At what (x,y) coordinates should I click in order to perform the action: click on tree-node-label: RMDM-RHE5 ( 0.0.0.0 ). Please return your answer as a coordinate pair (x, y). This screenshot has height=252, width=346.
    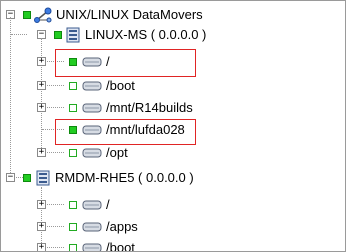
    Looking at the image, I should click on (124, 177).